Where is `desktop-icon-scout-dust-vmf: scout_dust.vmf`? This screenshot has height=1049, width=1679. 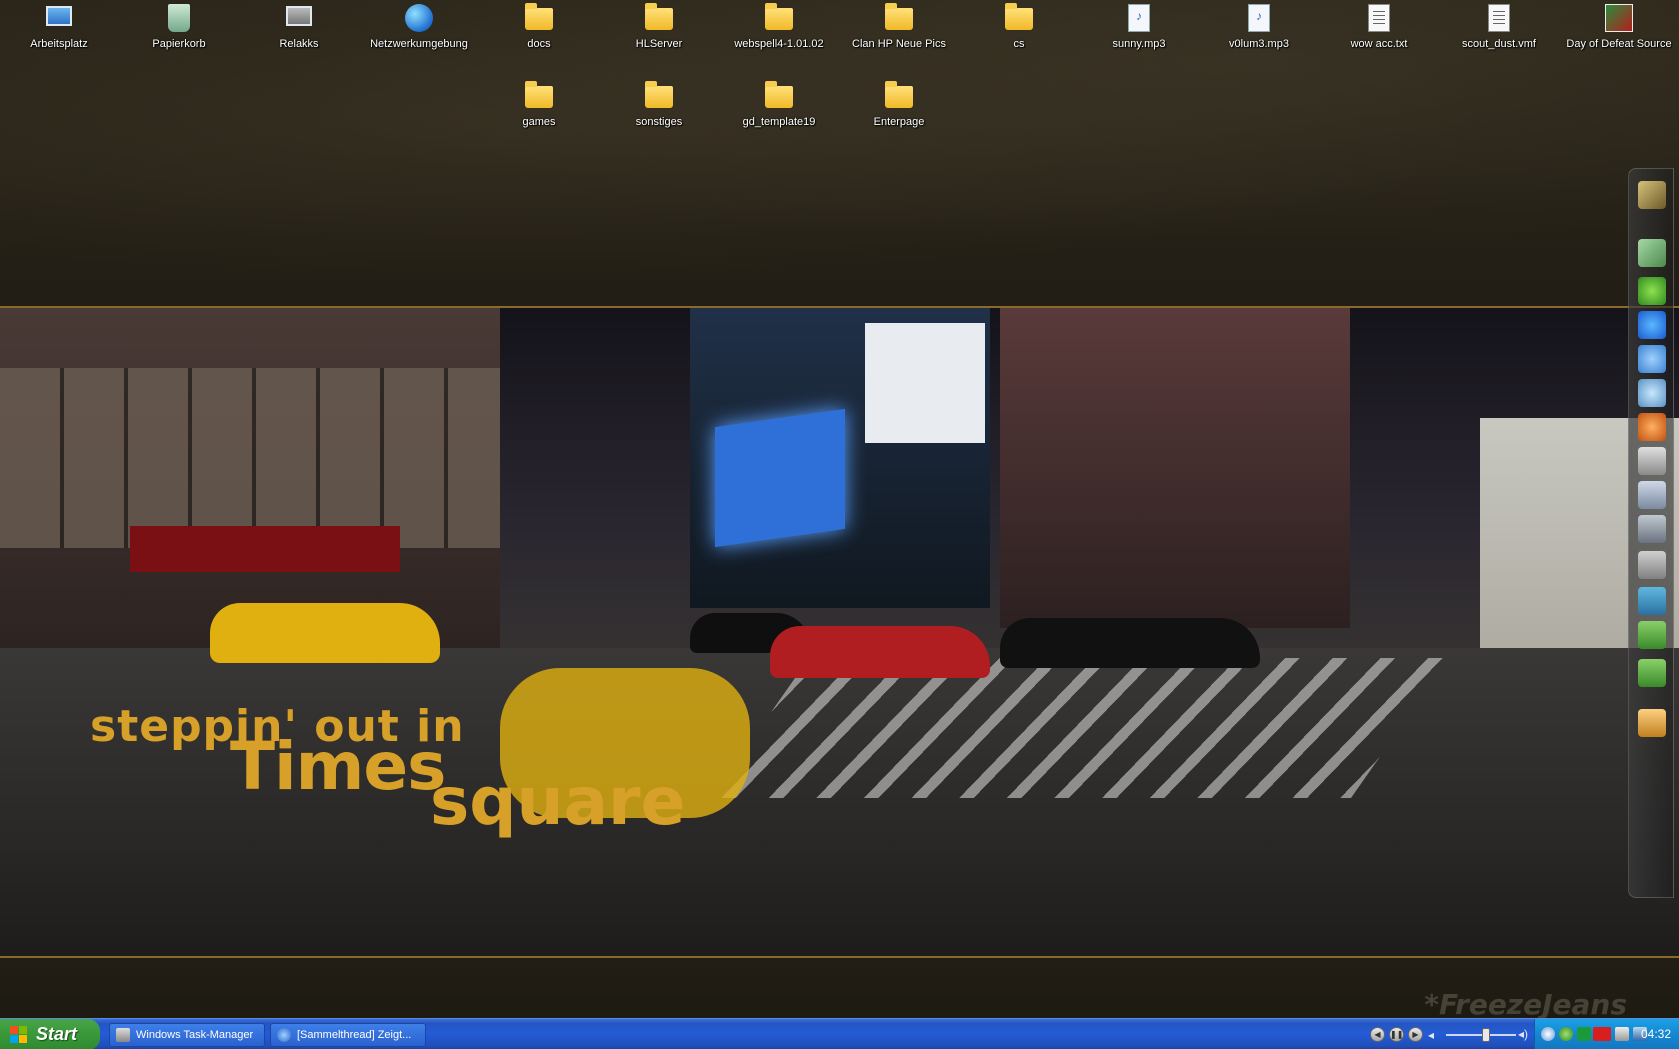 desktop-icon-scout-dust-vmf: scout_dust.vmf is located at coordinates (1499, 26).